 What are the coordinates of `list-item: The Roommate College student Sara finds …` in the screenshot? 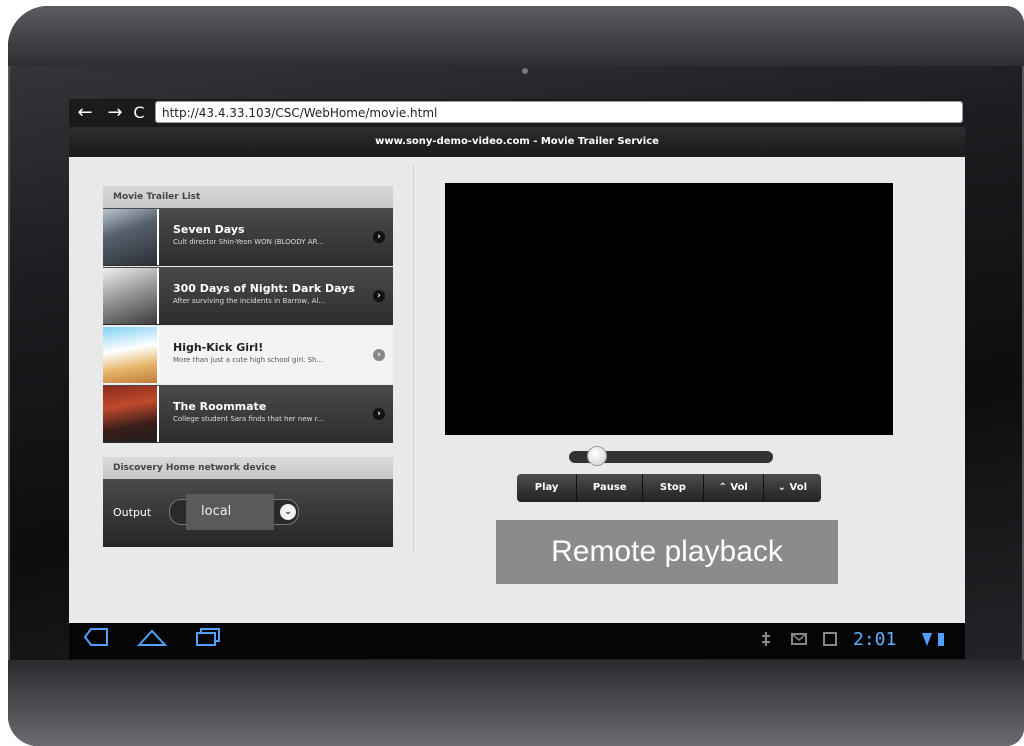 It's located at (248, 414).